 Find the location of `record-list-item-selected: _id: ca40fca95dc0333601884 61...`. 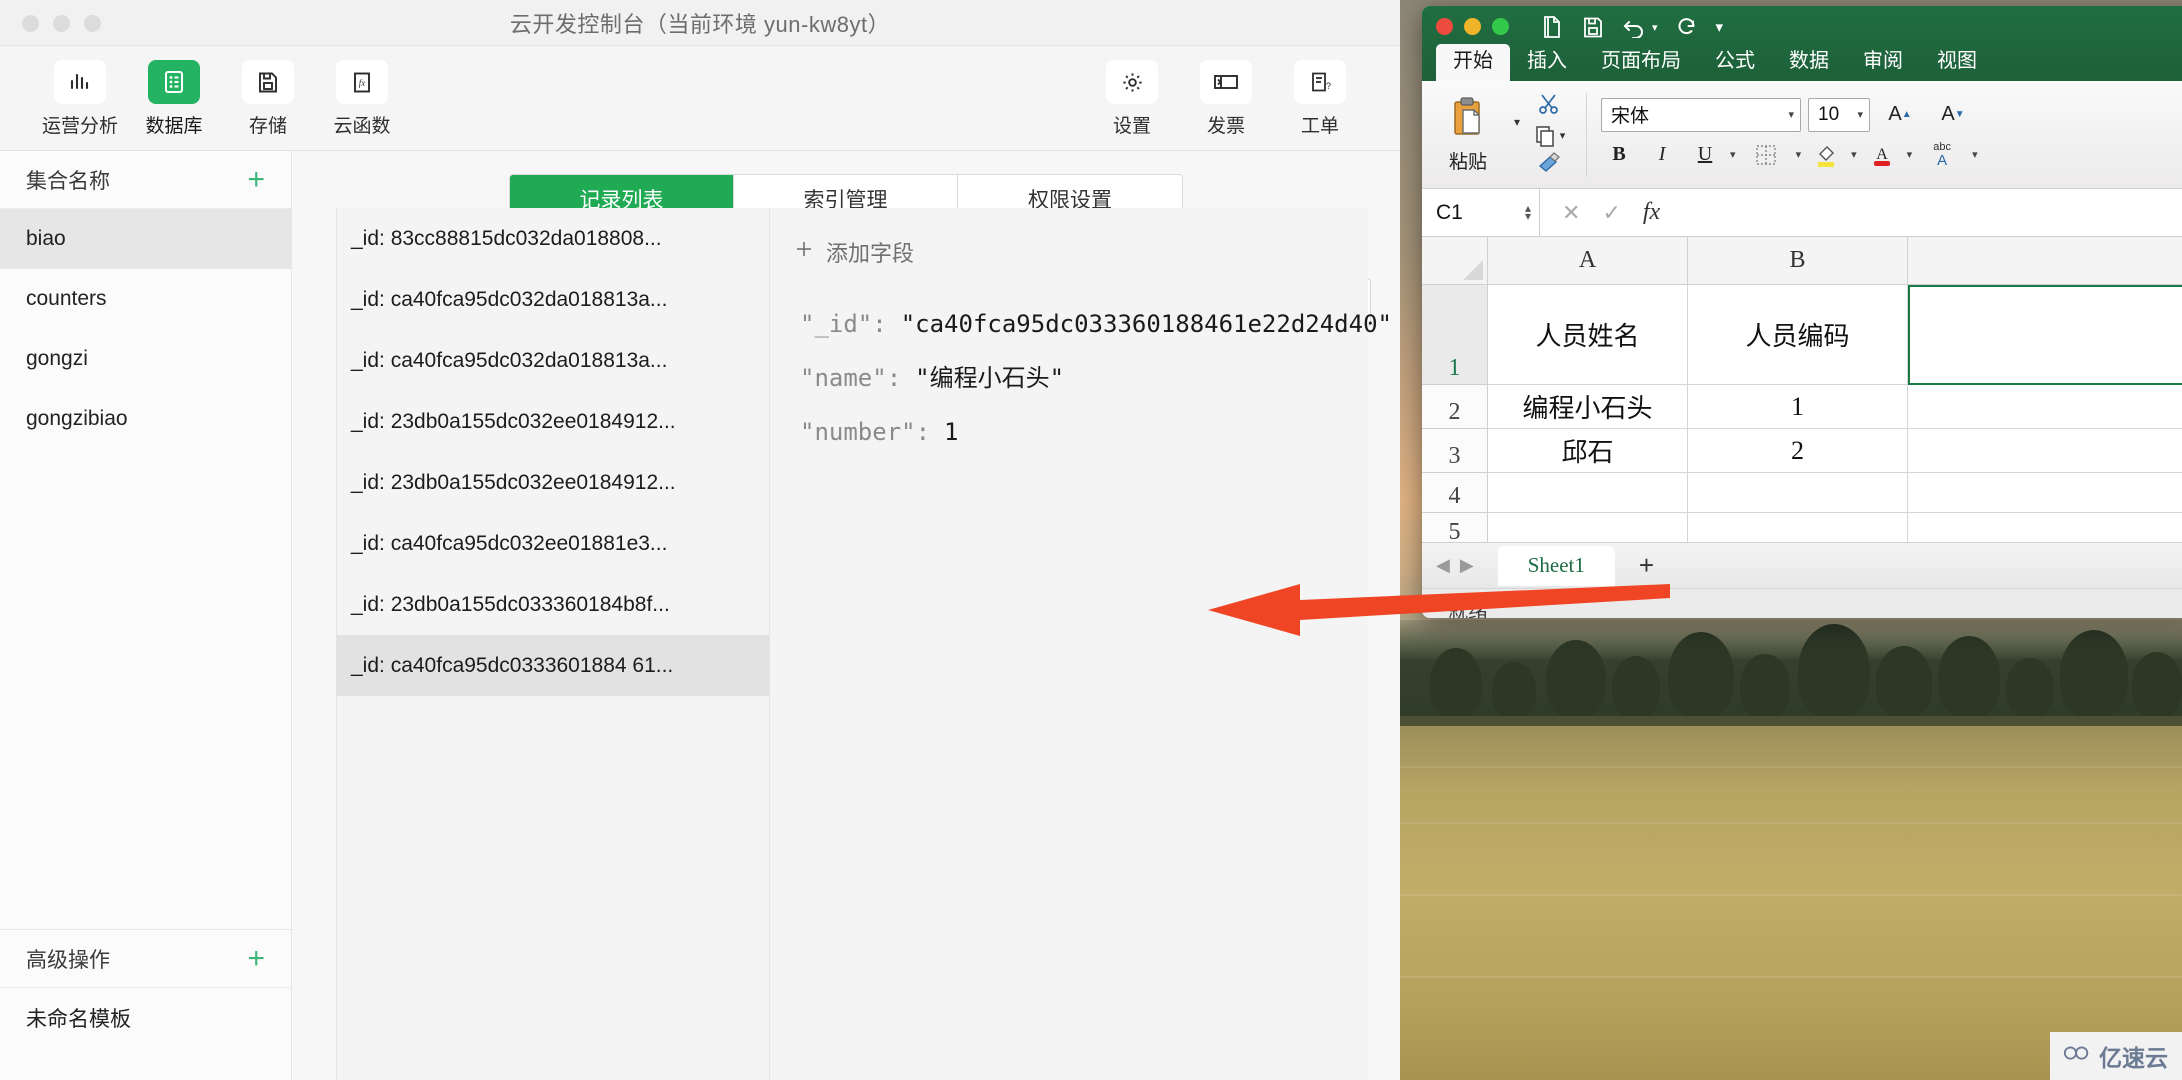

record-list-item-selected: _id: ca40fca95dc0333601884 61... is located at coordinates (553, 665).